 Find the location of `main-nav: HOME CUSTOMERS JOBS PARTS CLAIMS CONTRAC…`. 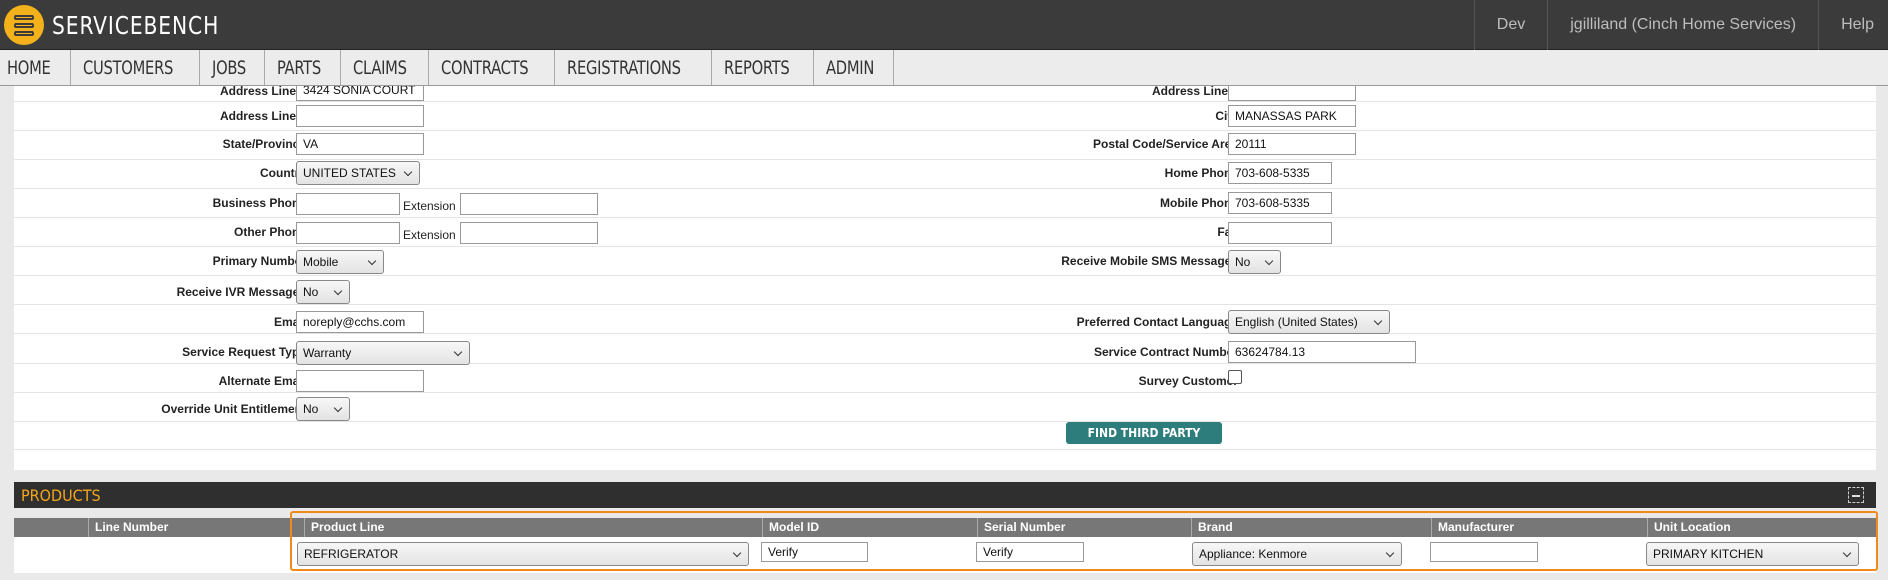

main-nav: HOME CUSTOMERS JOBS PARTS CLAIMS CONTRAC… is located at coordinates (944, 68).